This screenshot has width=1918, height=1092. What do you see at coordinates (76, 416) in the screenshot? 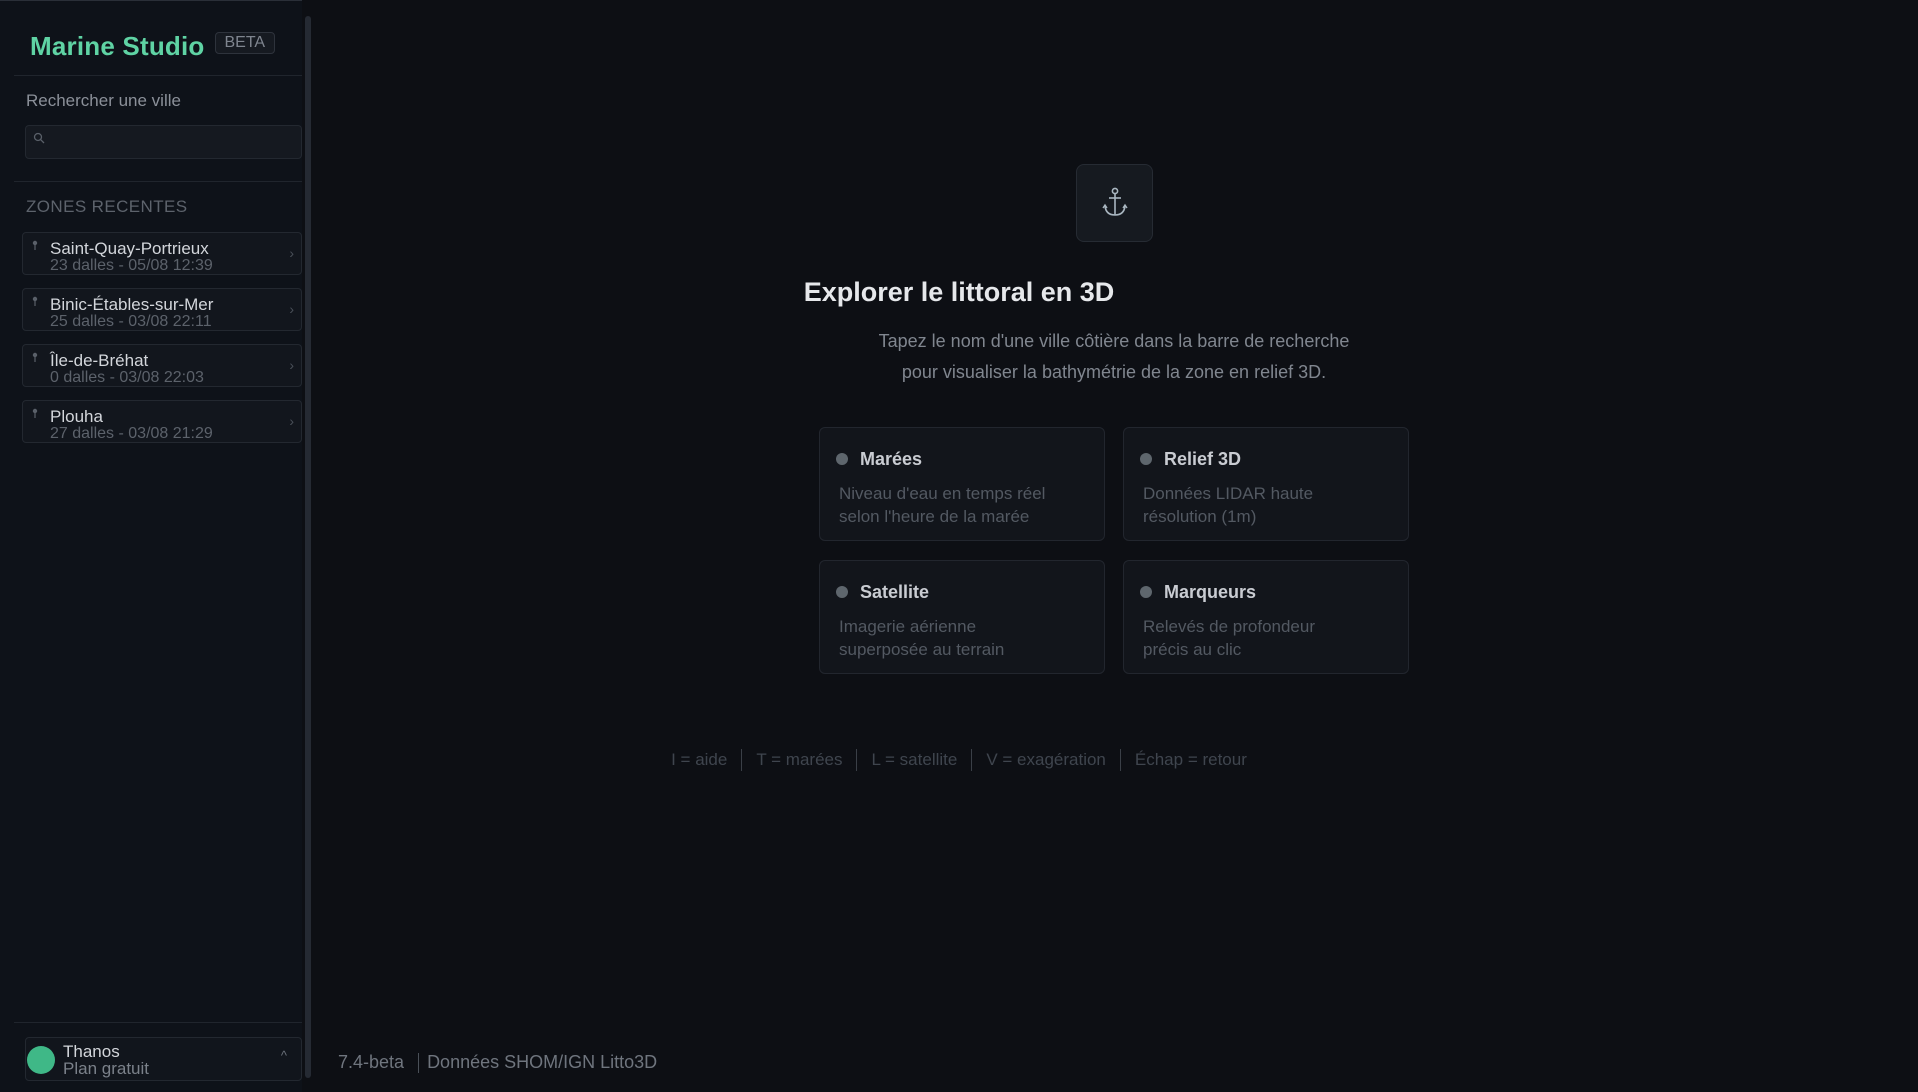
I see `recent-zone-name: Plouha` at bounding box center [76, 416].